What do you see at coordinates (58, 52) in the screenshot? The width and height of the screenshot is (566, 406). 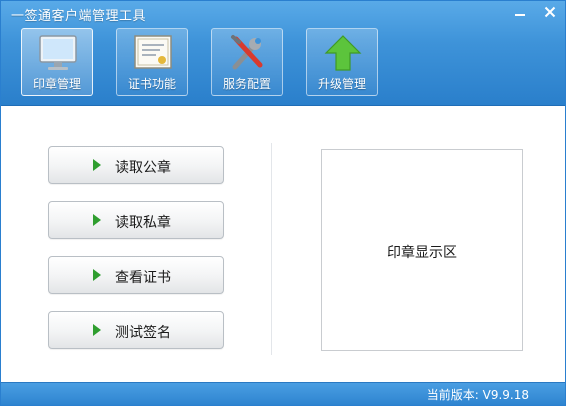 I see `monitor-icon` at bounding box center [58, 52].